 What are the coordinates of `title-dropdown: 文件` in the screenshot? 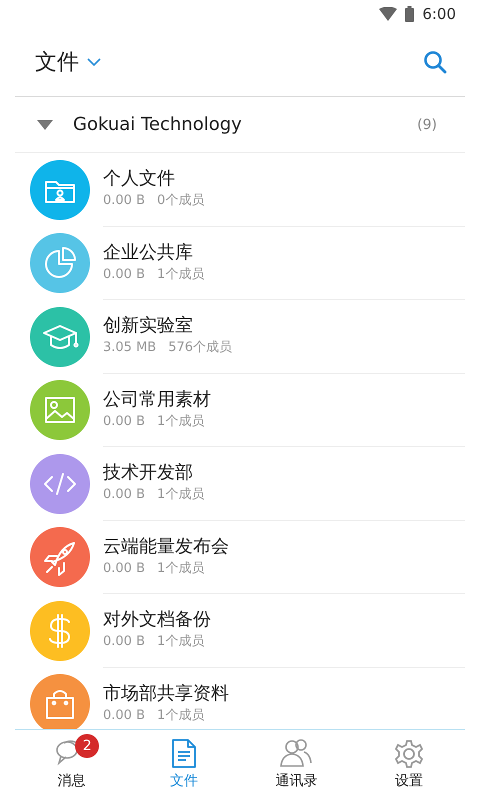 It's located at (68, 62).